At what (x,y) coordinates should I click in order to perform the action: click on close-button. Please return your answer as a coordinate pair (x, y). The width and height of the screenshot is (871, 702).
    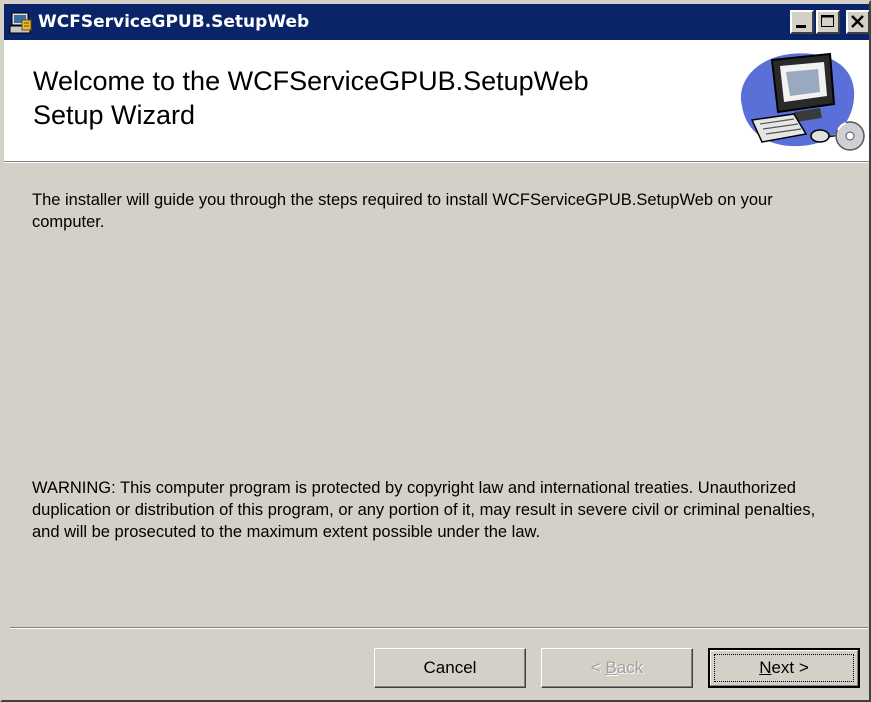
    Looking at the image, I should click on (857, 22).